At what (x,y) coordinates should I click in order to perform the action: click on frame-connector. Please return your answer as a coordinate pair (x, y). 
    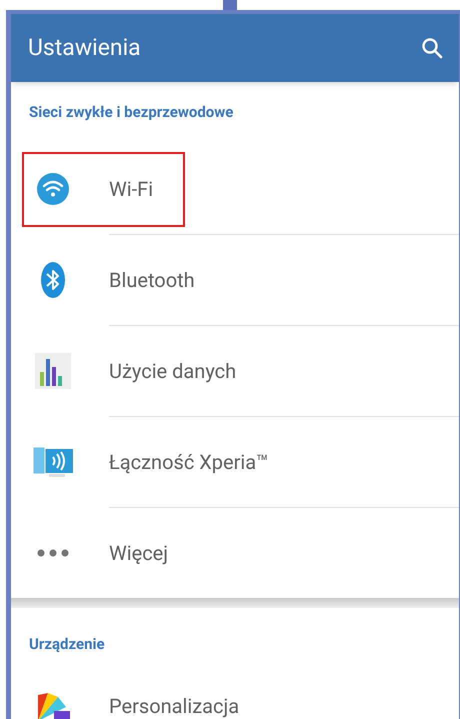
    Looking at the image, I should click on (230, 5).